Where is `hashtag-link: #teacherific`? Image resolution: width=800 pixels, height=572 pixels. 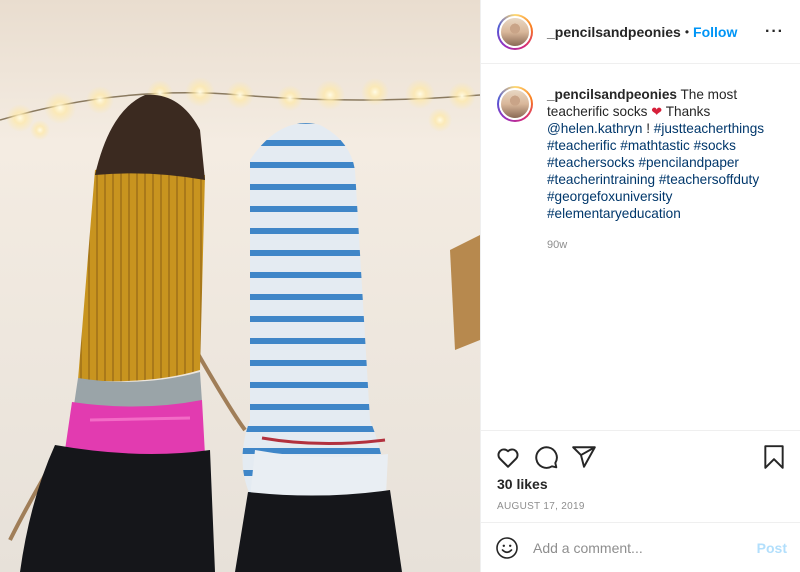
hashtag-link: #teacherific is located at coordinates (582, 145).